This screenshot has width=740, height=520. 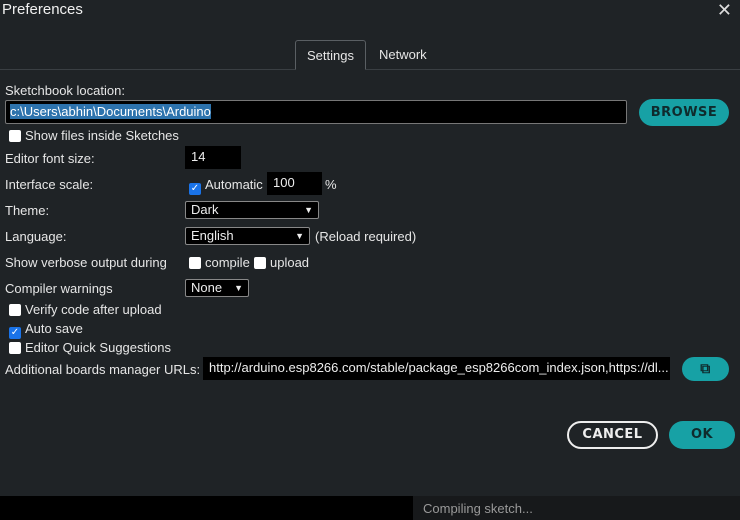 I want to click on compile-checkbox, so click(x=195, y=263).